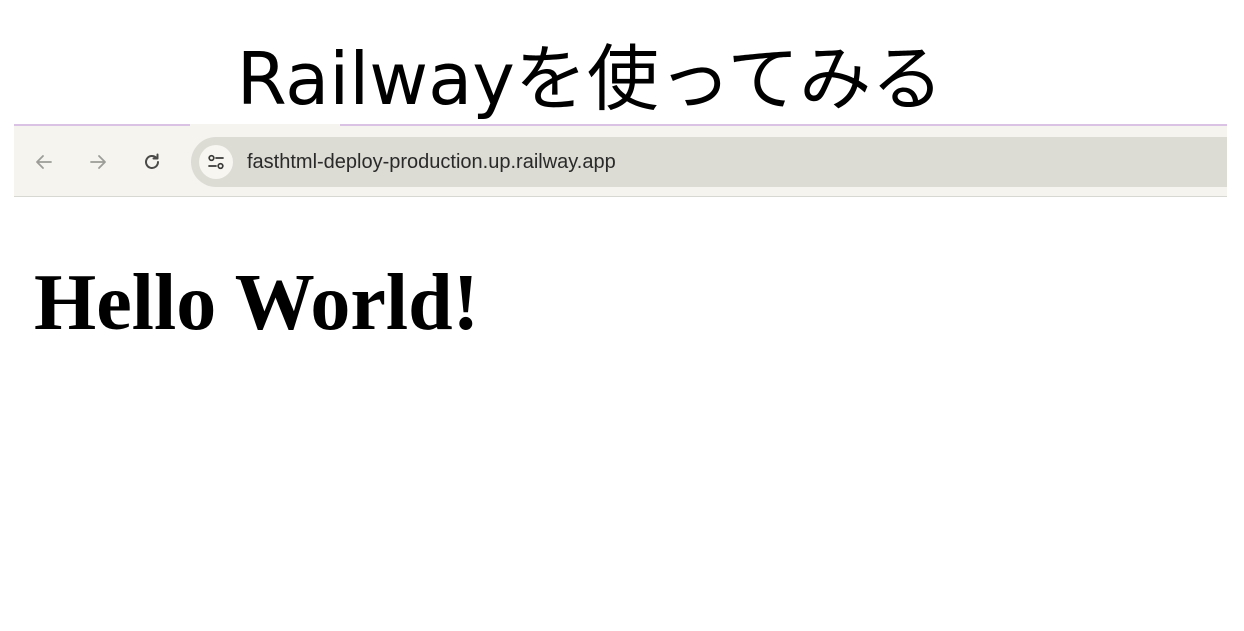 The width and height of the screenshot is (1244, 631). What do you see at coordinates (590, 79) in the screenshot?
I see `slide-title: Railwayを使ってみる` at bounding box center [590, 79].